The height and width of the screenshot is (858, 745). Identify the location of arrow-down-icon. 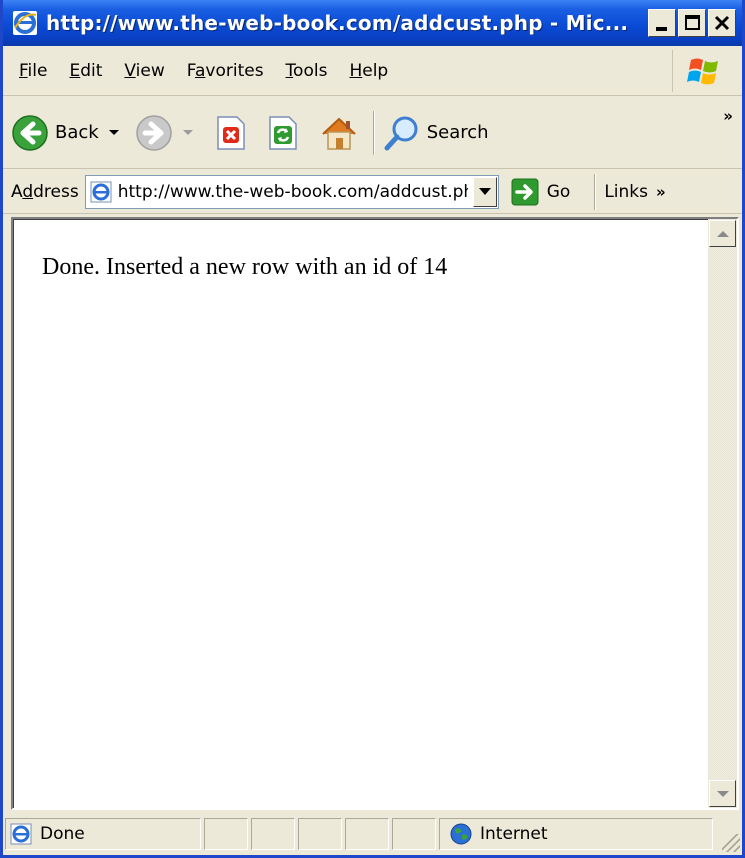
(722, 793).